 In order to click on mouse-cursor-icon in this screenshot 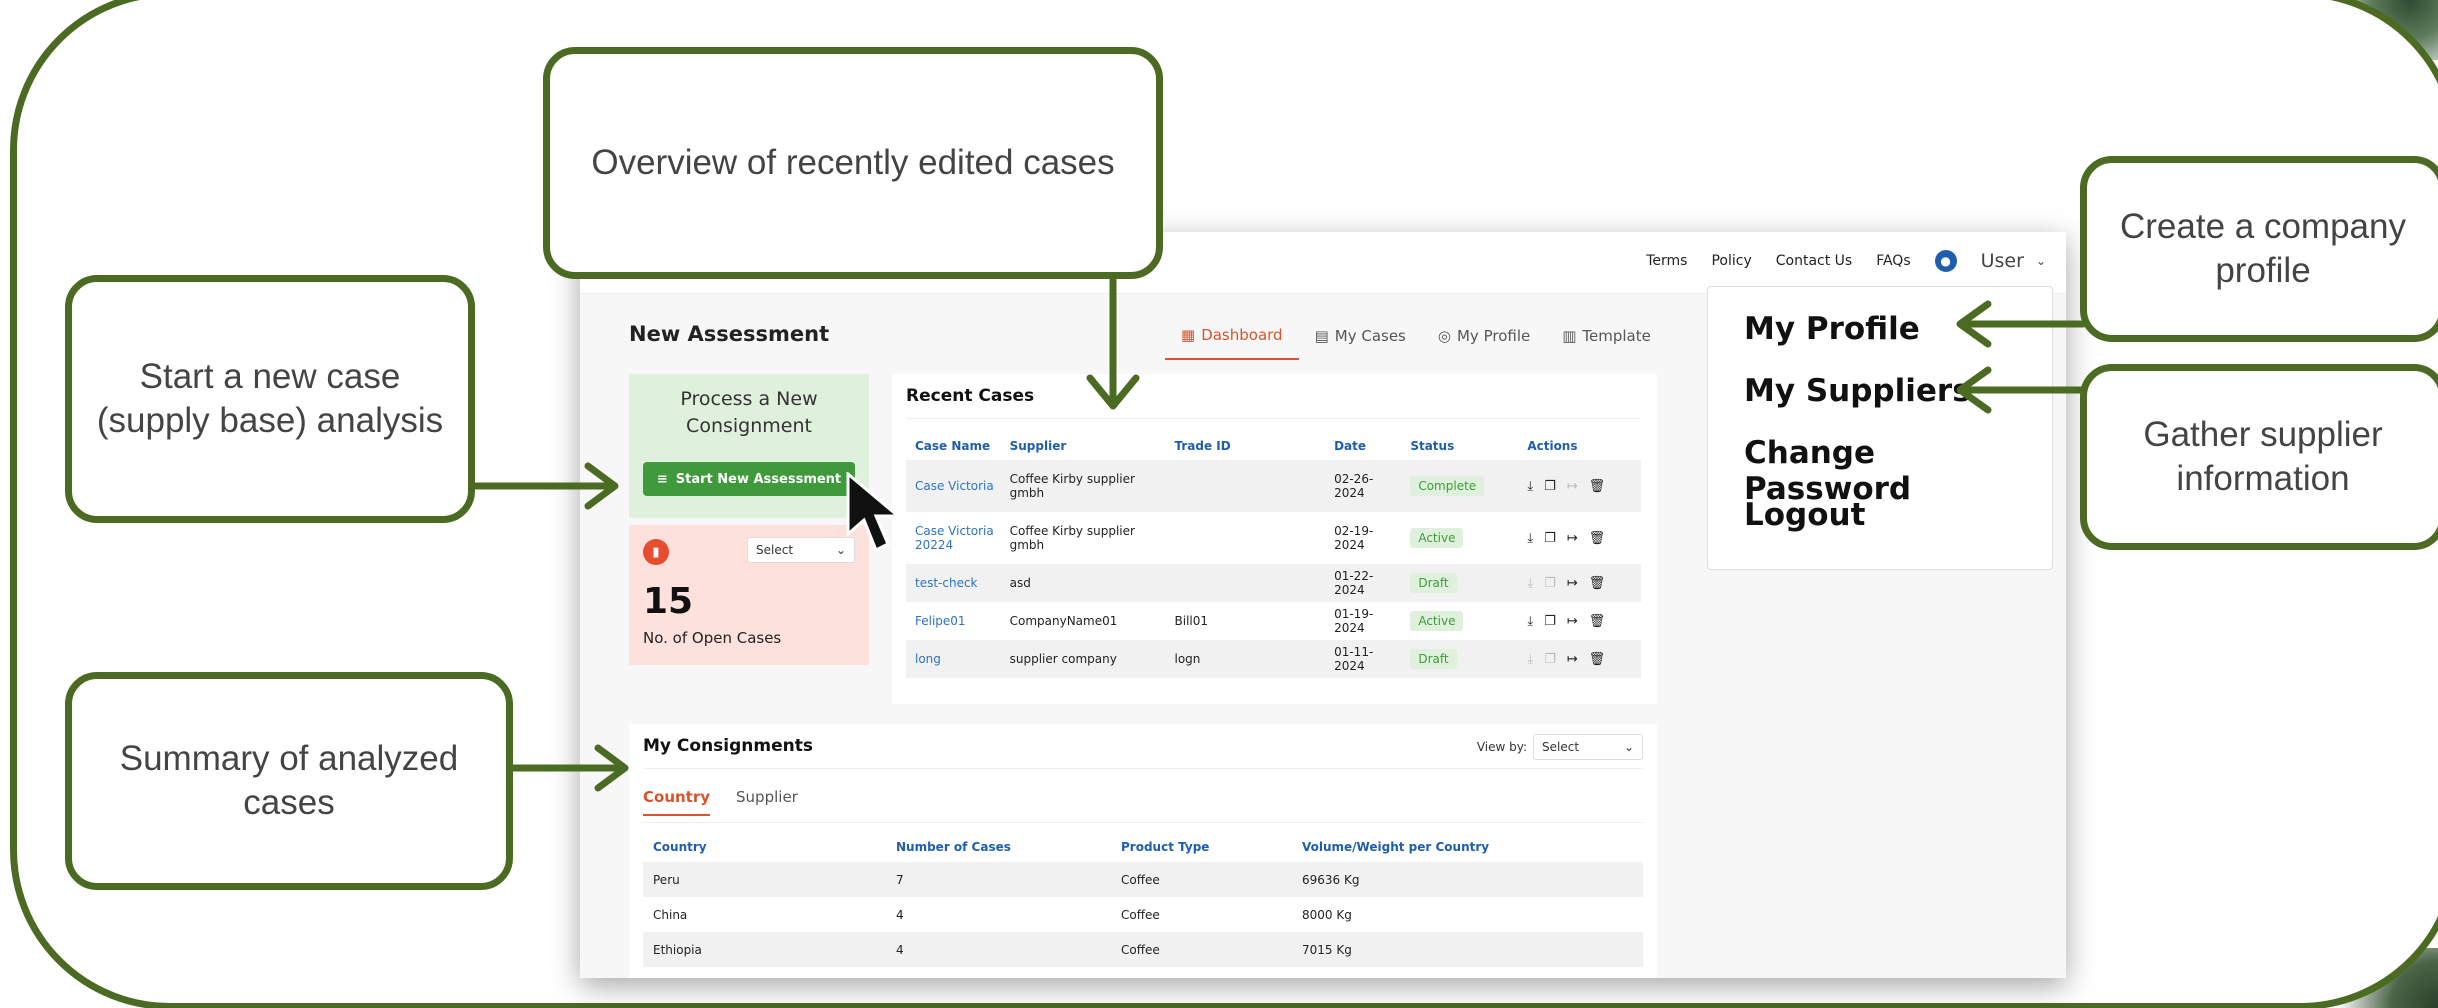, I will do `click(874, 512)`.